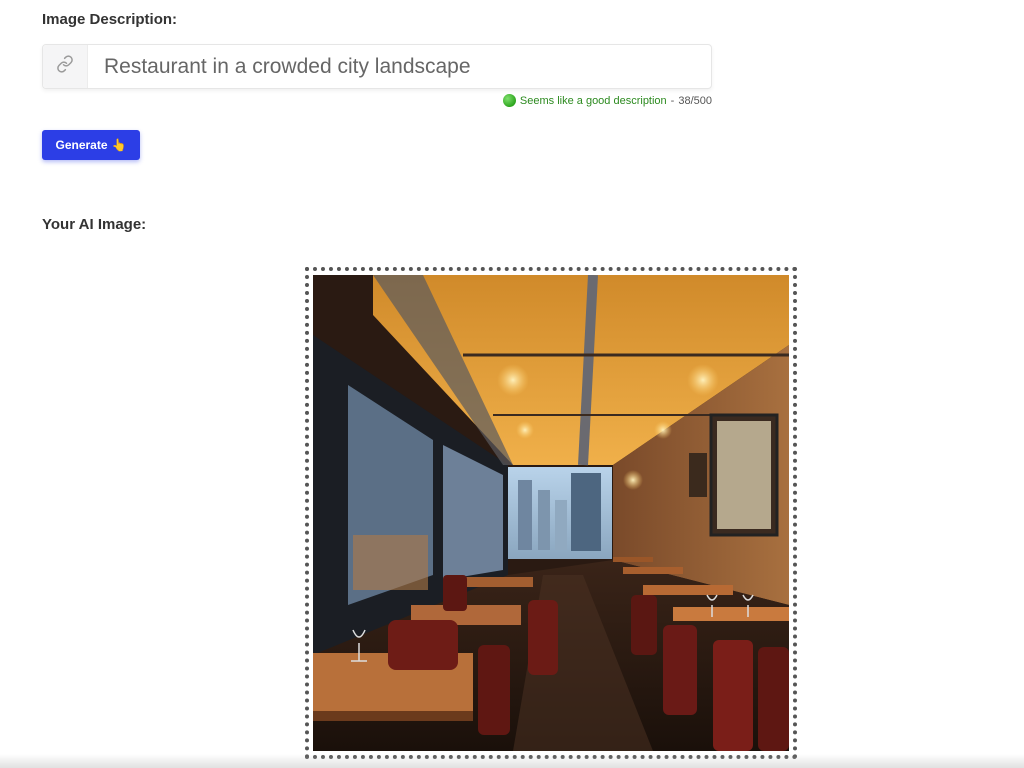 Image resolution: width=1024 pixels, height=768 pixels. I want to click on validation-hint: Seems like a good description - 38/500, so click(607, 100).